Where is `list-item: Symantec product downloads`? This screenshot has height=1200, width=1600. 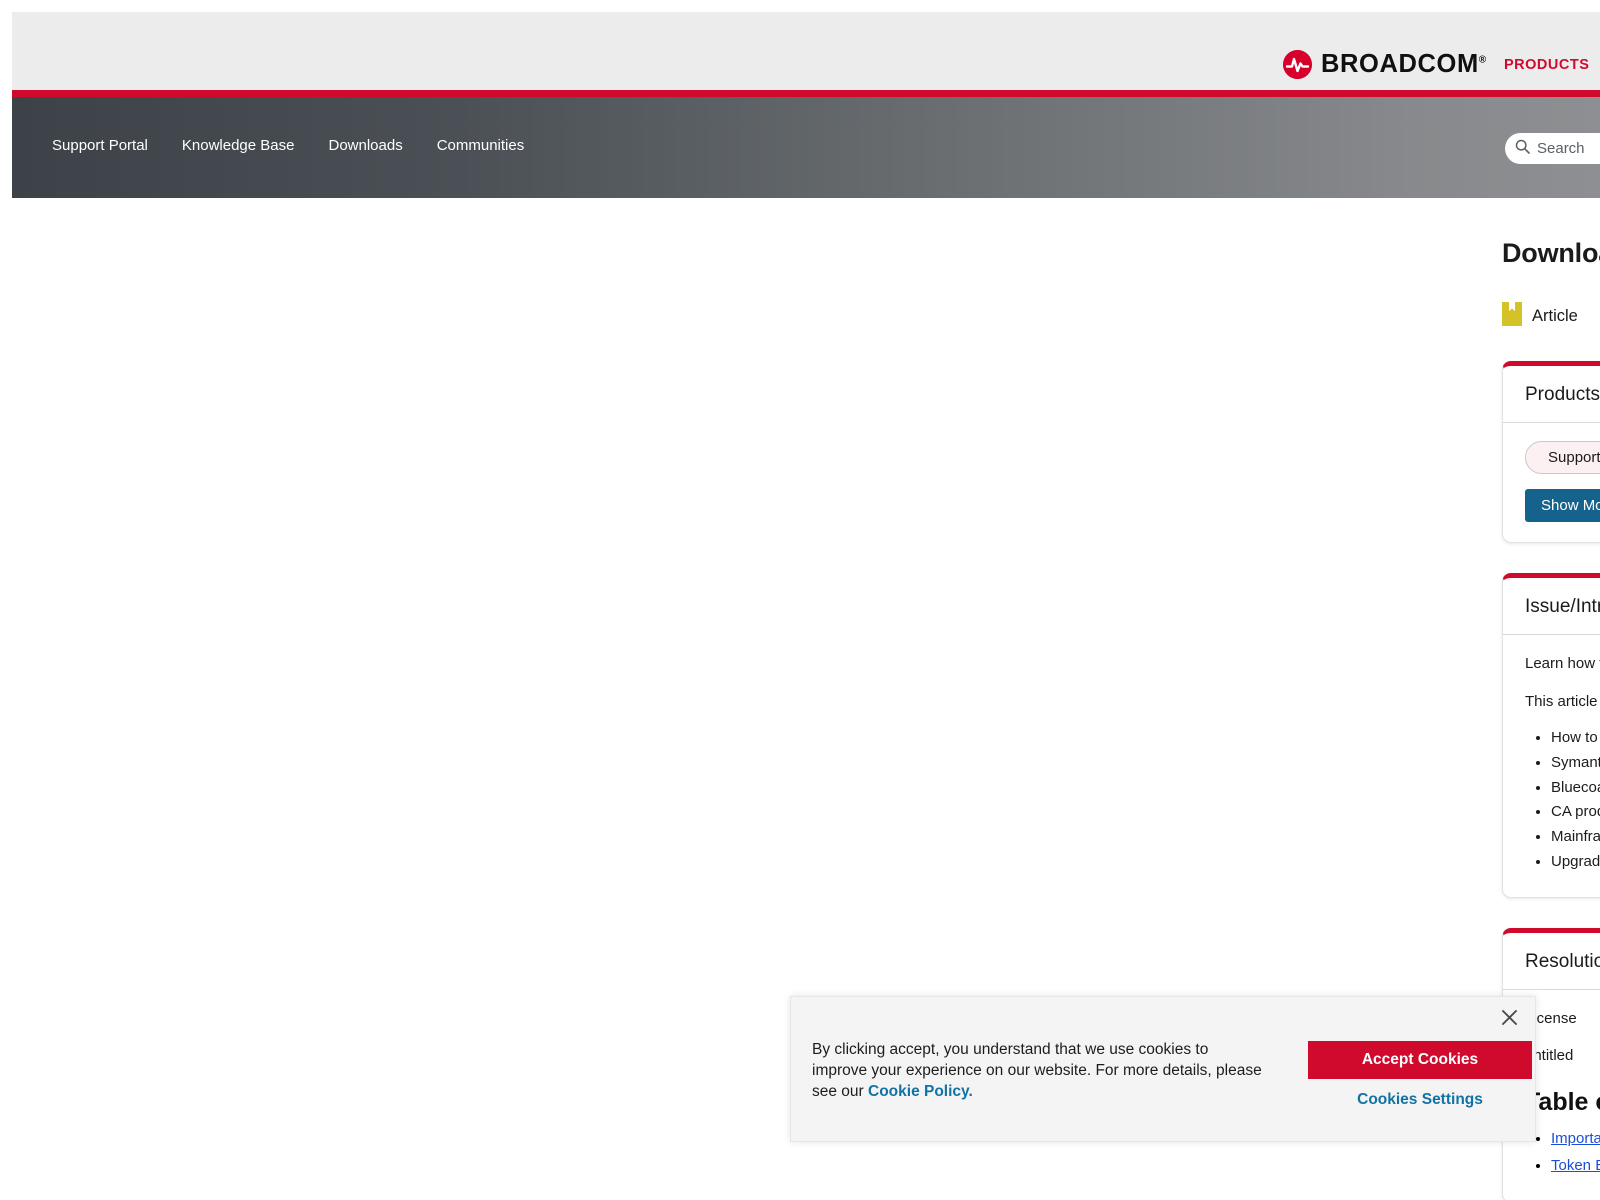
list-item: Symantec product downloads is located at coordinates (1575, 763).